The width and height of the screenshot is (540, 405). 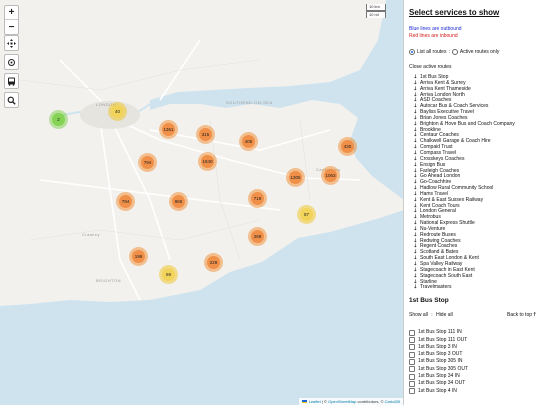 I want to click on route-checkbox-row: 1st Bus Stop 111 OUT, so click(x=472, y=340).